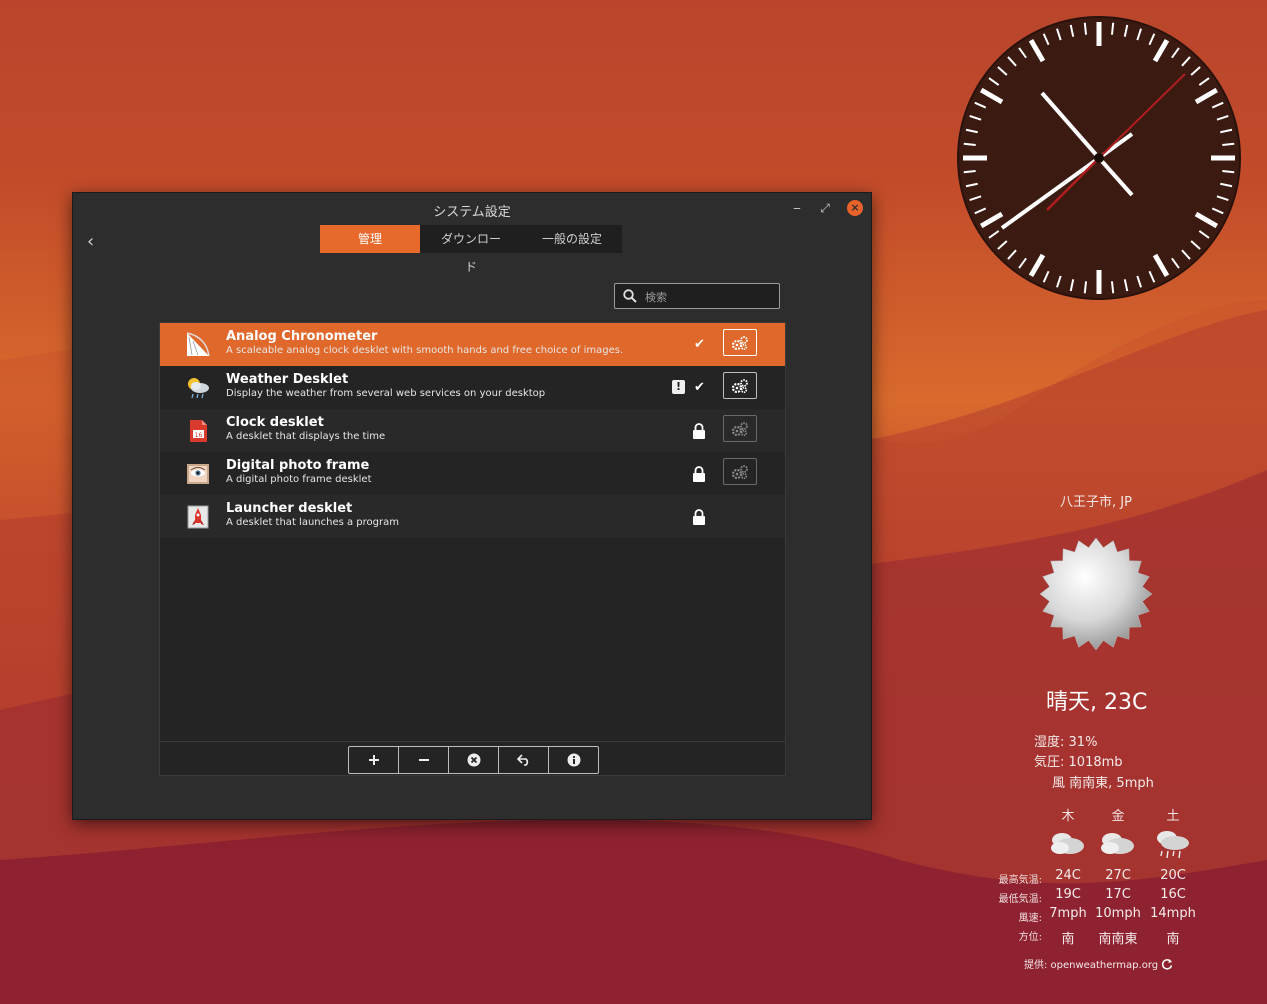  I want to click on tab-download: ダウンロード, so click(471, 249).